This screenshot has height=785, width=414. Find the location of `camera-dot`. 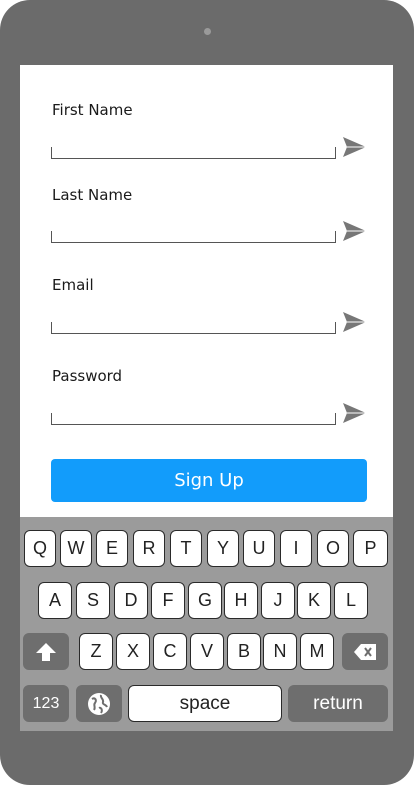

camera-dot is located at coordinates (207, 31).